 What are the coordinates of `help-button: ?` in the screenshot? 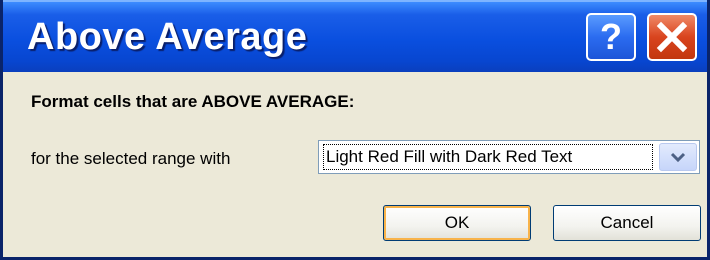 It's located at (611, 37).